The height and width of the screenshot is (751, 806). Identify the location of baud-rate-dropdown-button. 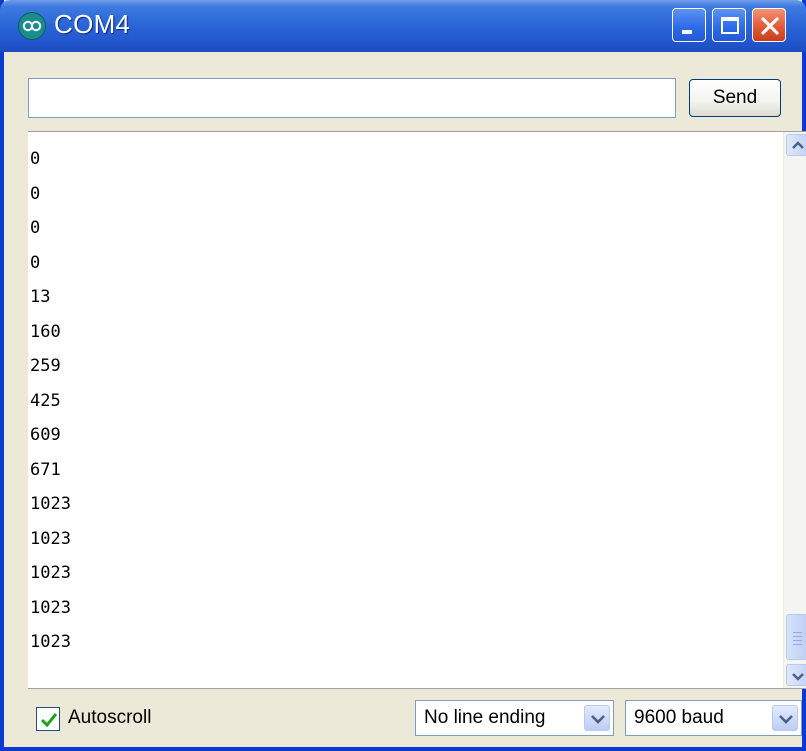
(785, 718).